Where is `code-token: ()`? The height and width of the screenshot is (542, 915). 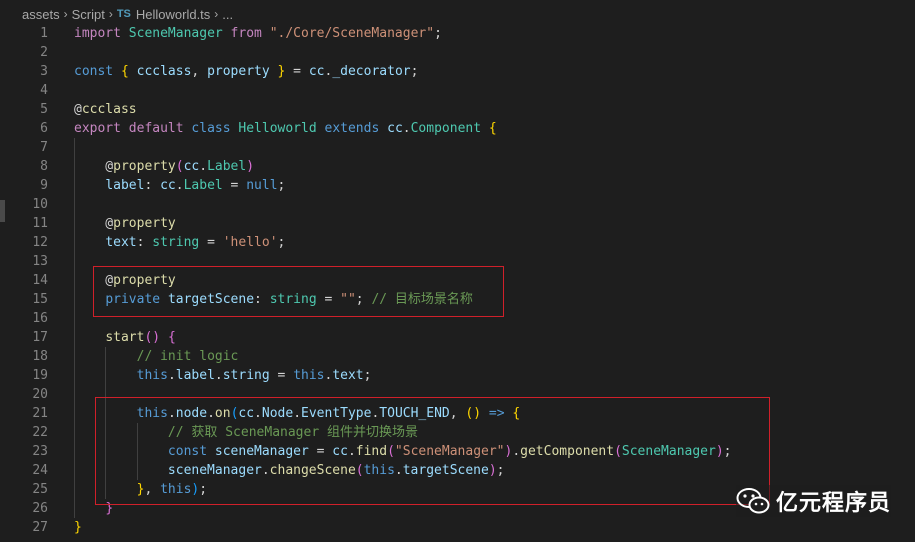
code-token: () is located at coordinates (152, 337).